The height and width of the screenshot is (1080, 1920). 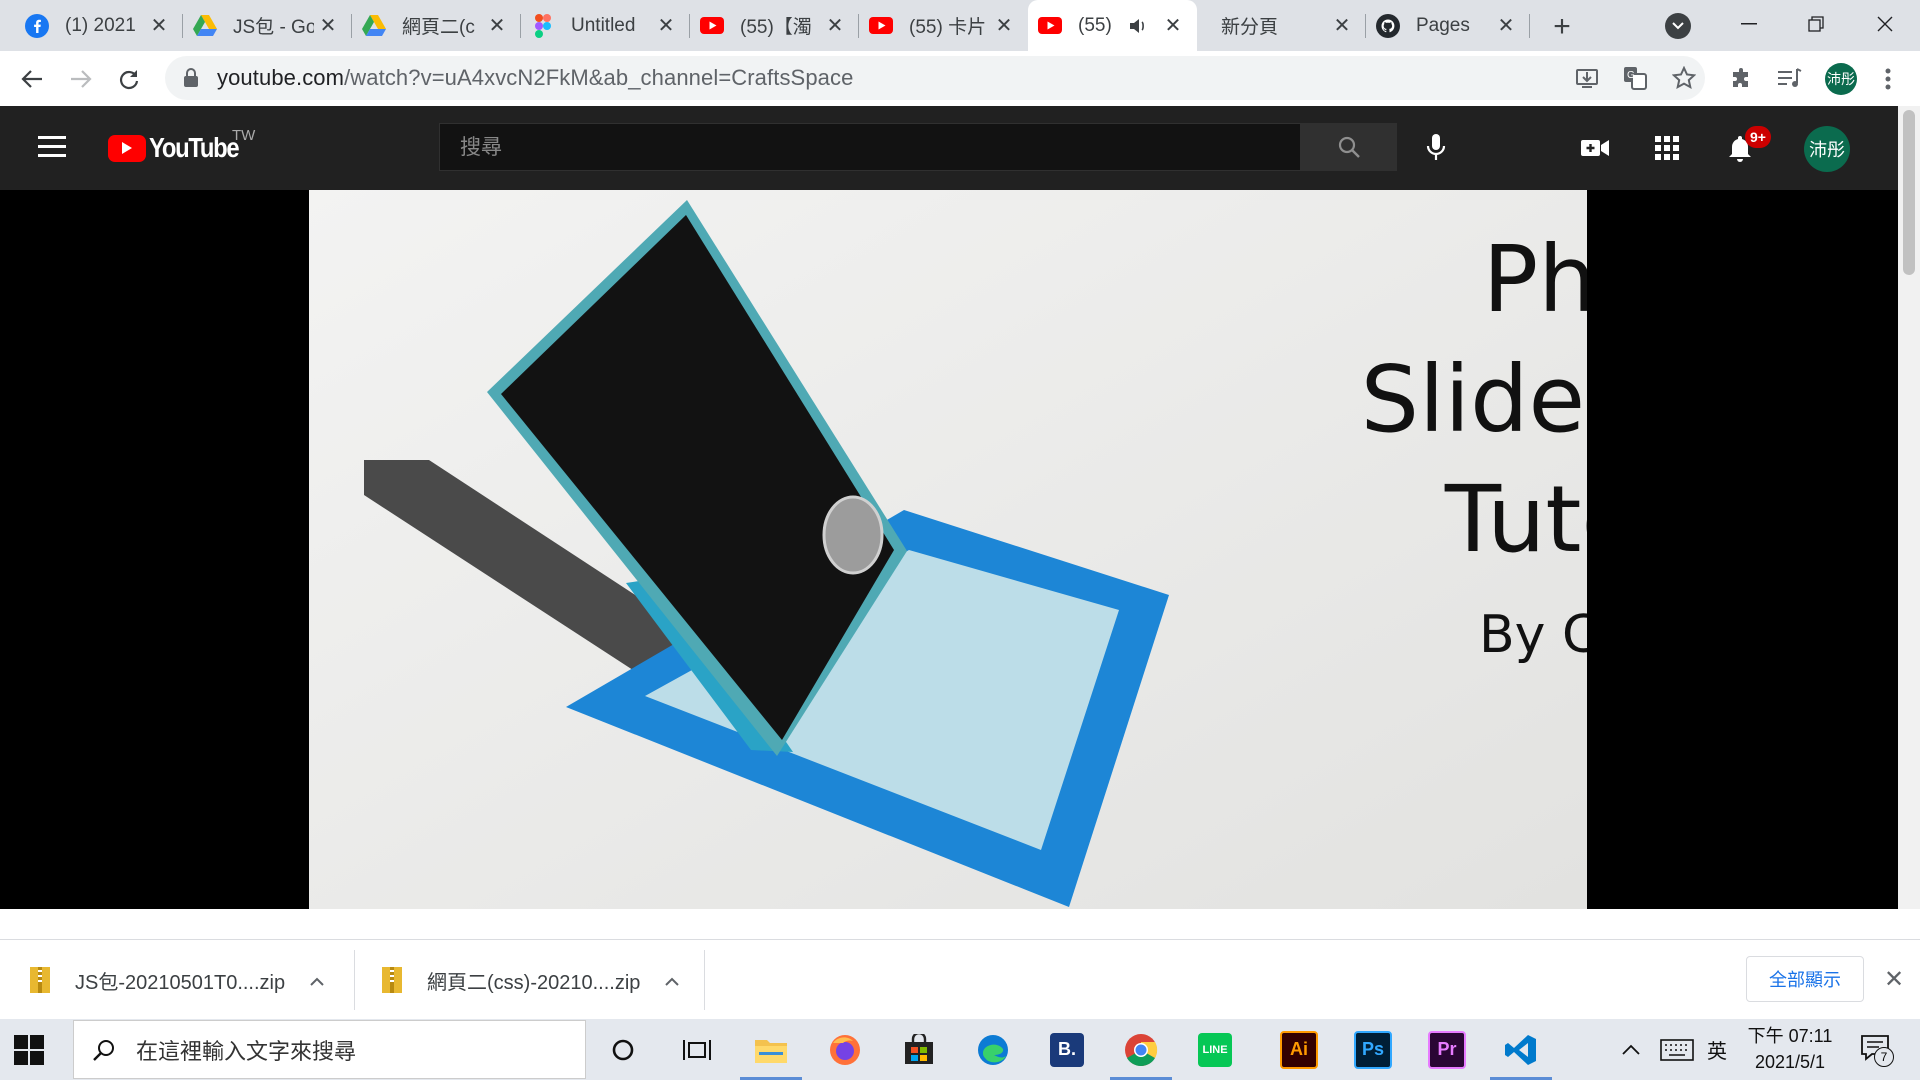 What do you see at coordinates (1587, 78) in the screenshot?
I see `install-app-icon` at bounding box center [1587, 78].